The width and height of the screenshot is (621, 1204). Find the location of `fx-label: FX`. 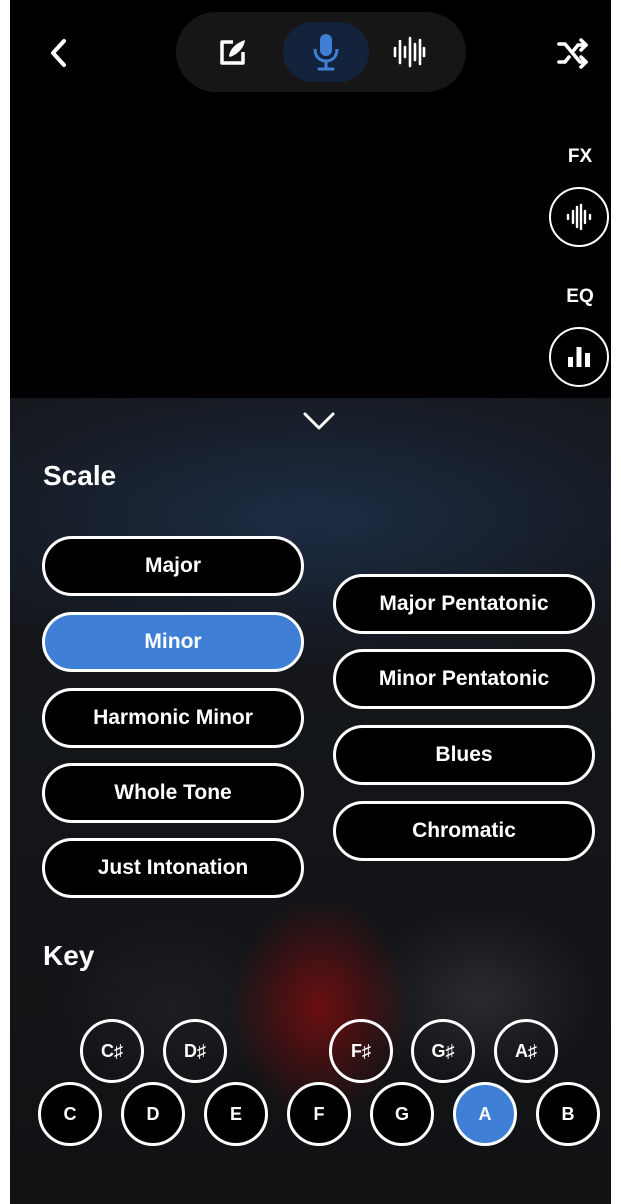

fx-label: FX is located at coordinates (580, 156).